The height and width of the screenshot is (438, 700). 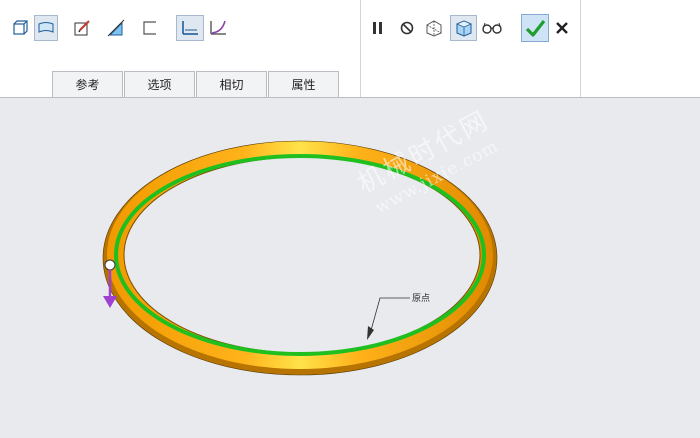 What do you see at coordinates (87, 84) in the screenshot?
I see `tab-references: 参考` at bounding box center [87, 84].